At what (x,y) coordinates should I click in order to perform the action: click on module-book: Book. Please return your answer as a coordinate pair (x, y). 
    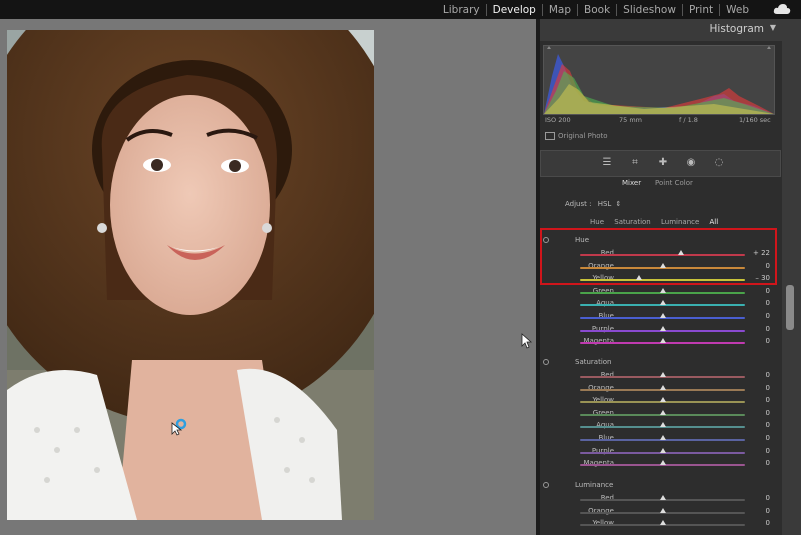
    Looking at the image, I should click on (596, 9).